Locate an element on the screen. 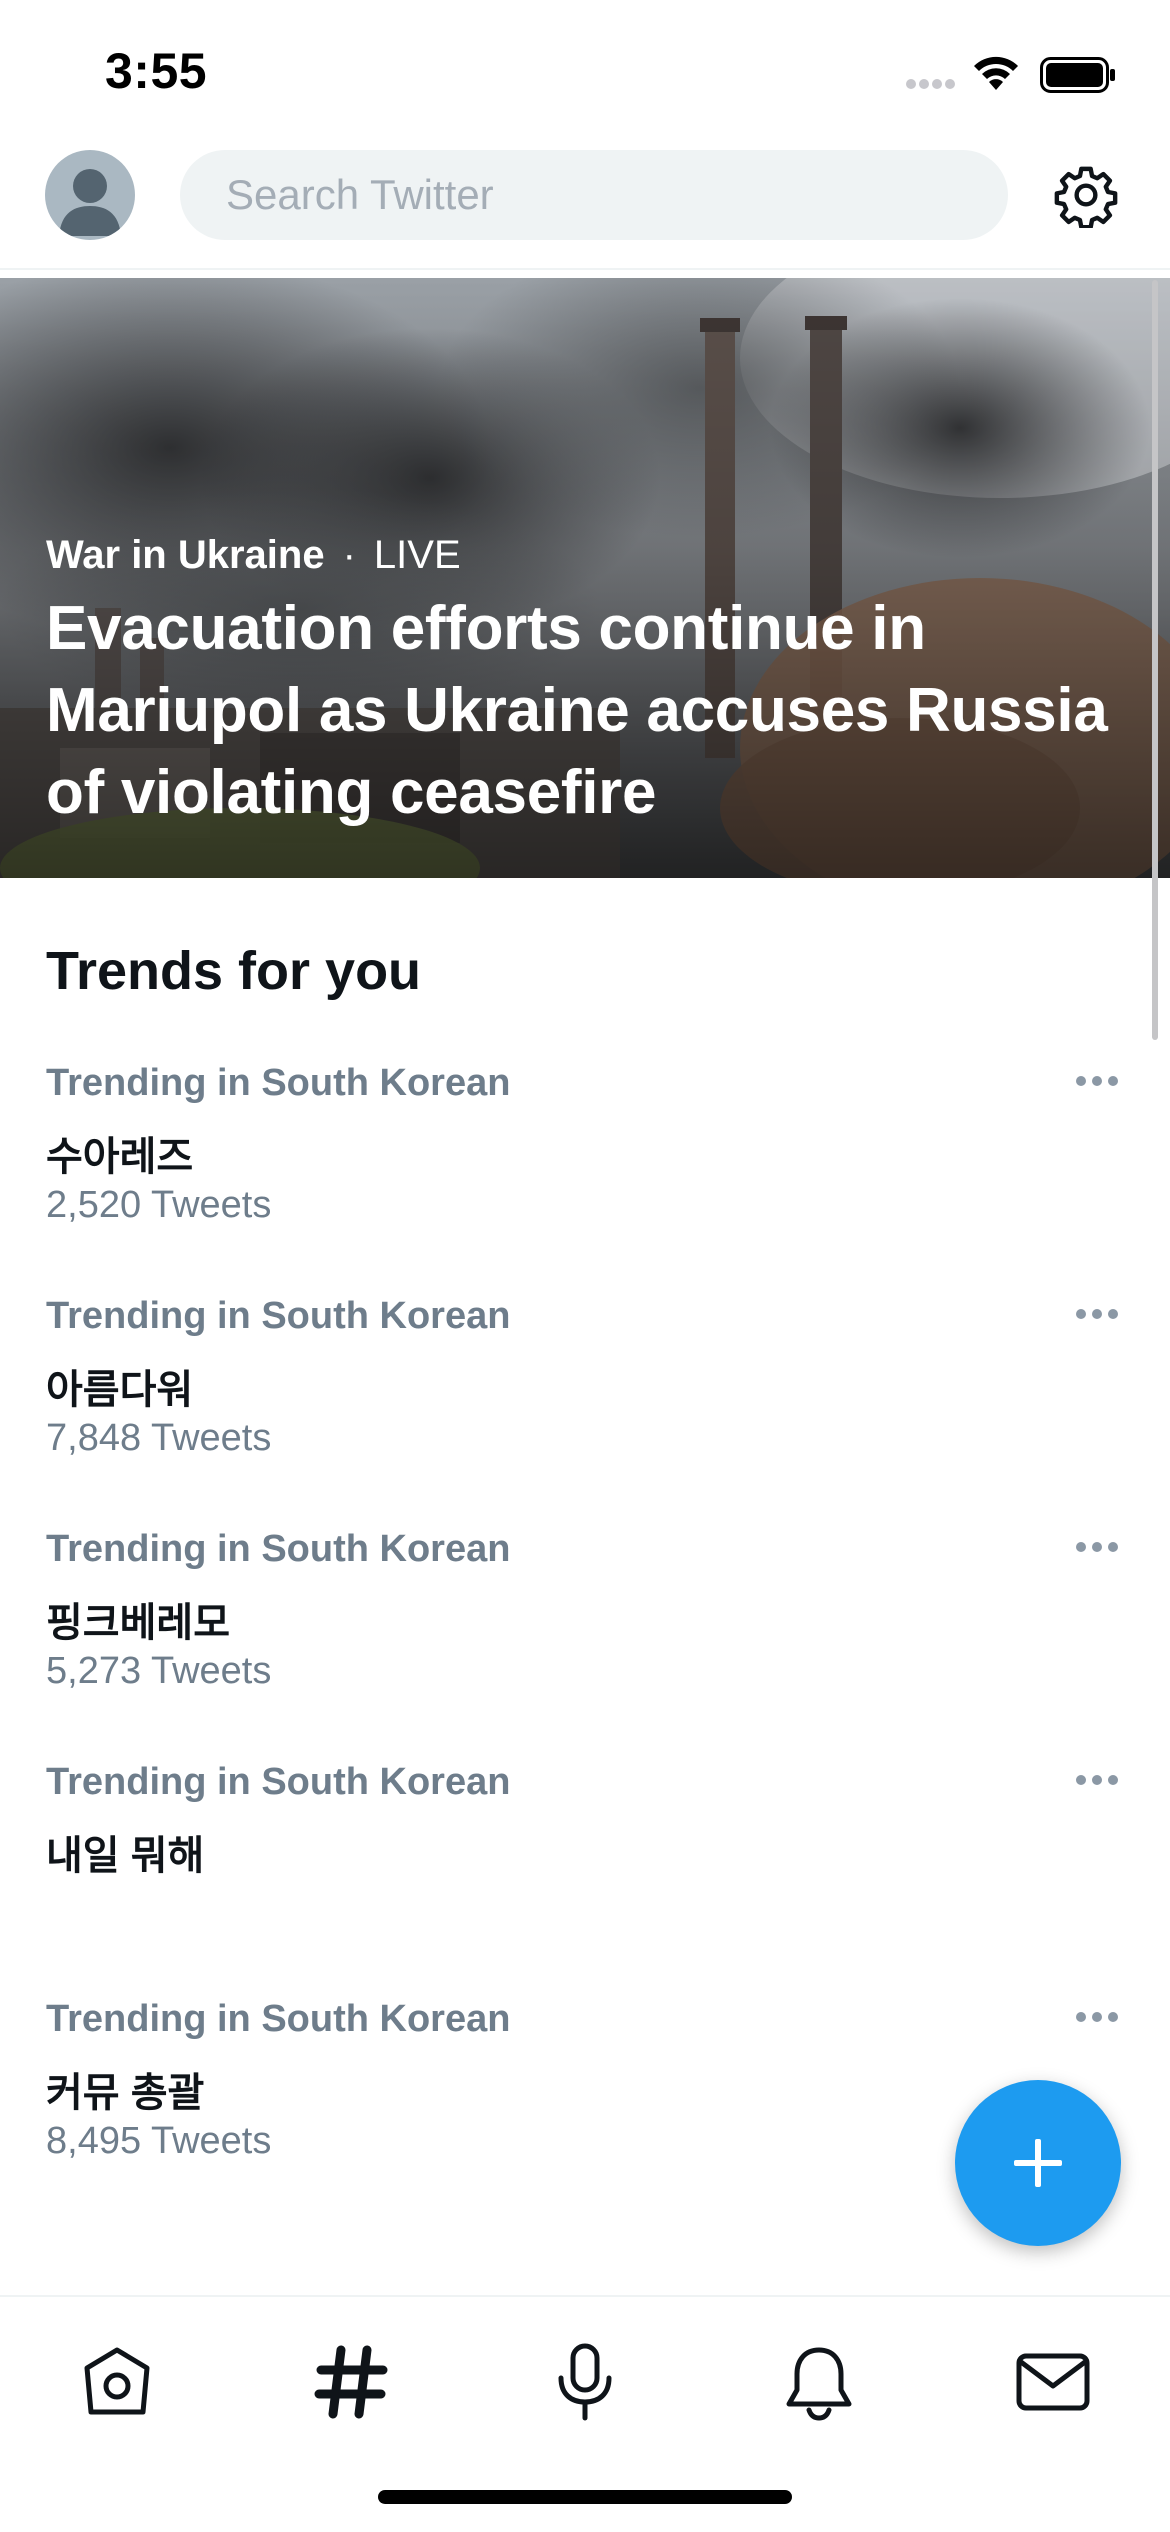 Image resolution: width=1170 pixels, height=2532 pixels. live-label: LIVE is located at coordinates (417, 555).